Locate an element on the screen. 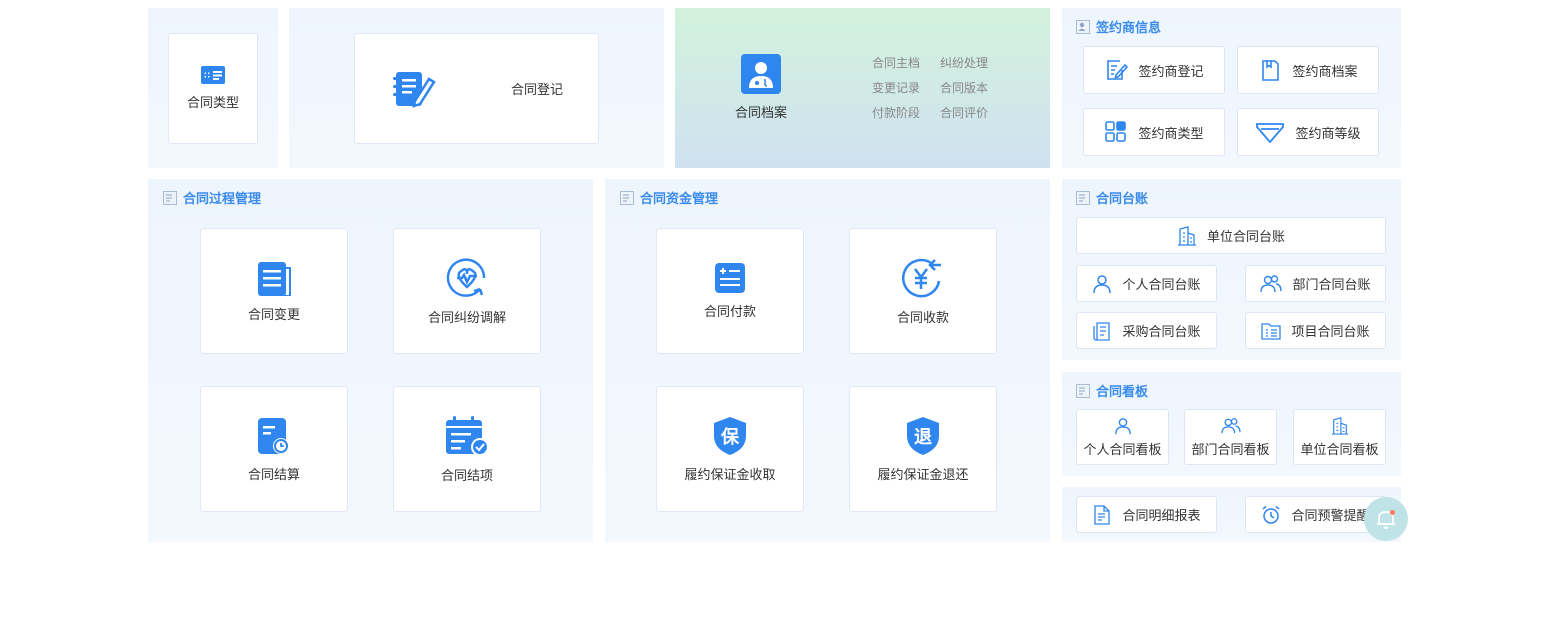 The image size is (1550, 620). contract-payment-card: 合同付款 is located at coordinates (730, 291).